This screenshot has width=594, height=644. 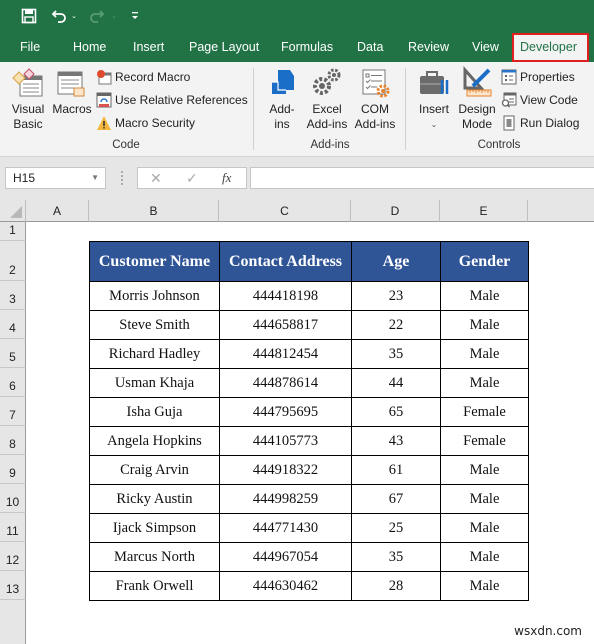 What do you see at coordinates (154, 412) in the screenshot?
I see `cell-customer-name: Isha Guja` at bounding box center [154, 412].